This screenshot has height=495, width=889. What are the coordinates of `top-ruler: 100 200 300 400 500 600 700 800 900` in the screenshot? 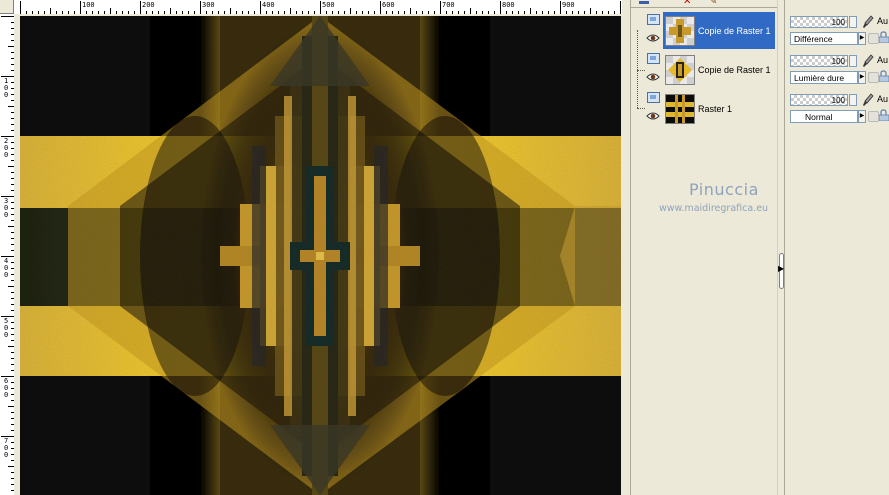 It's located at (318, 7).